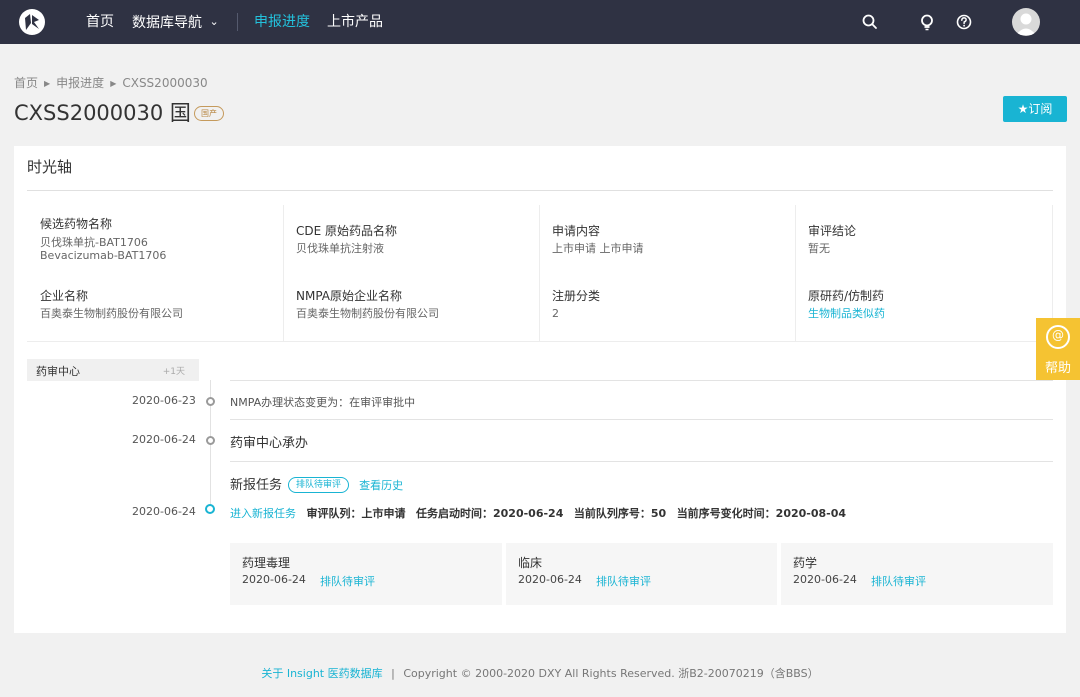 The image size is (1080, 697). I want to click on help-icon: @, so click(1058, 337).